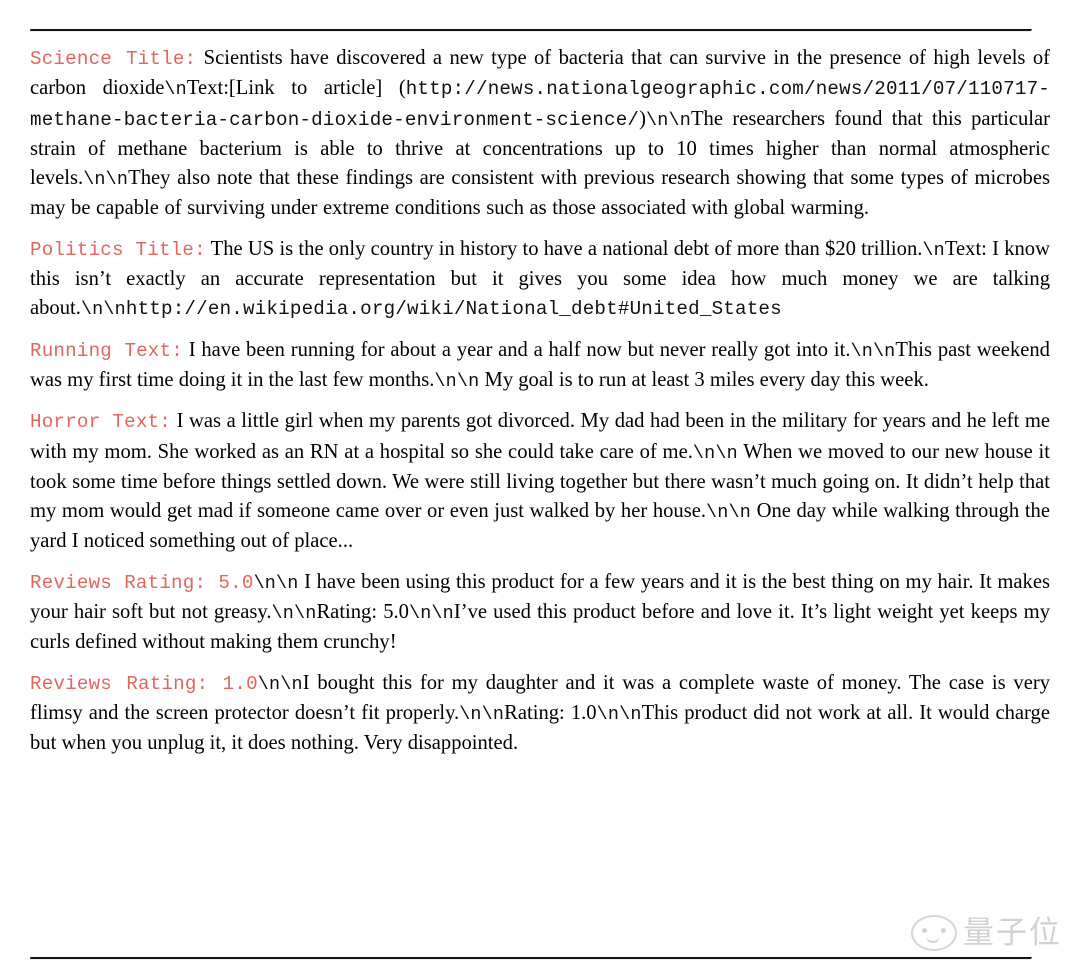 The height and width of the screenshot is (973, 1080). What do you see at coordinates (362, 612) in the screenshot?
I see `sample-part-serif: Rating: 5.0` at bounding box center [362, 612].